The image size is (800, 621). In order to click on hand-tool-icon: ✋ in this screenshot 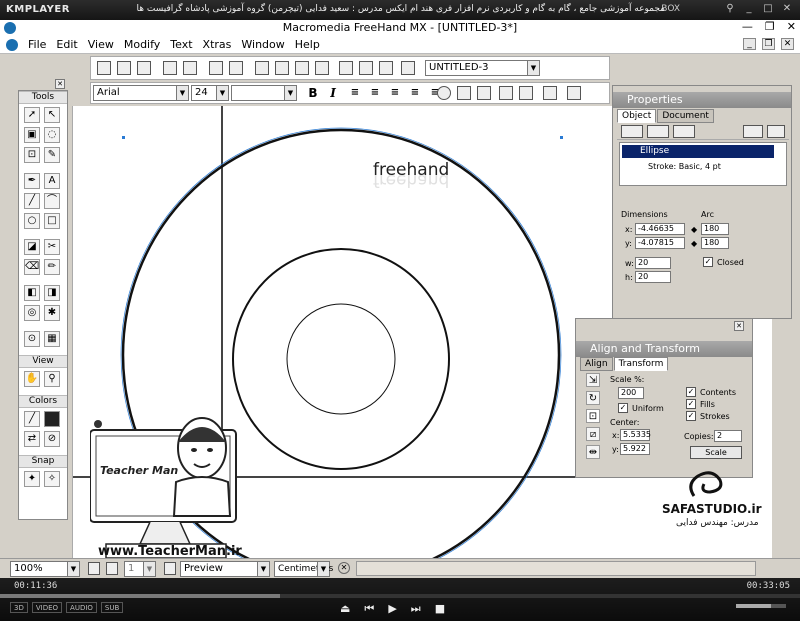, I will do `click(32, 379)`.